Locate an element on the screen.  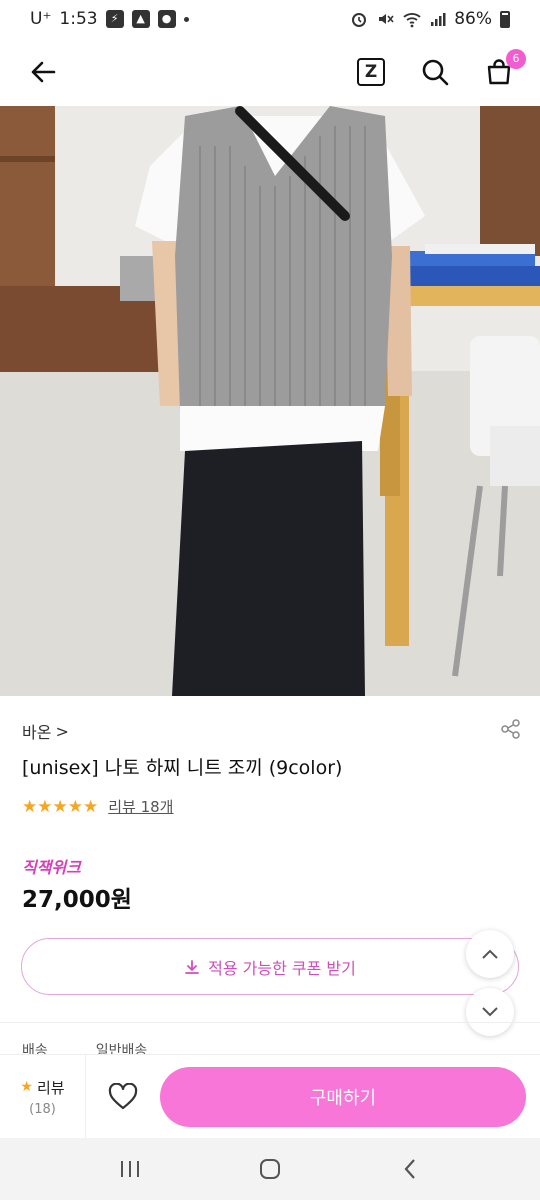
scroll-down-button is located at coordinates (490, 1012).